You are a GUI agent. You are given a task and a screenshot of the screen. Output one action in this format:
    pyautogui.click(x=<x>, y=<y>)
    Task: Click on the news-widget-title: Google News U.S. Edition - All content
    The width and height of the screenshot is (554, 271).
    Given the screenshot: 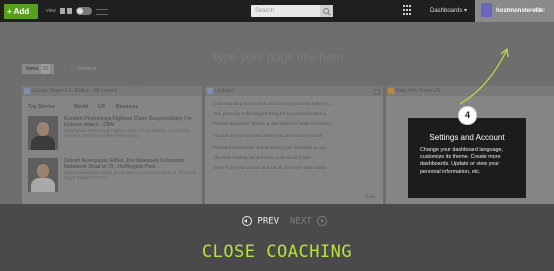 What is the action you would take?
    pyautogui.click(x=75, y=91)
    